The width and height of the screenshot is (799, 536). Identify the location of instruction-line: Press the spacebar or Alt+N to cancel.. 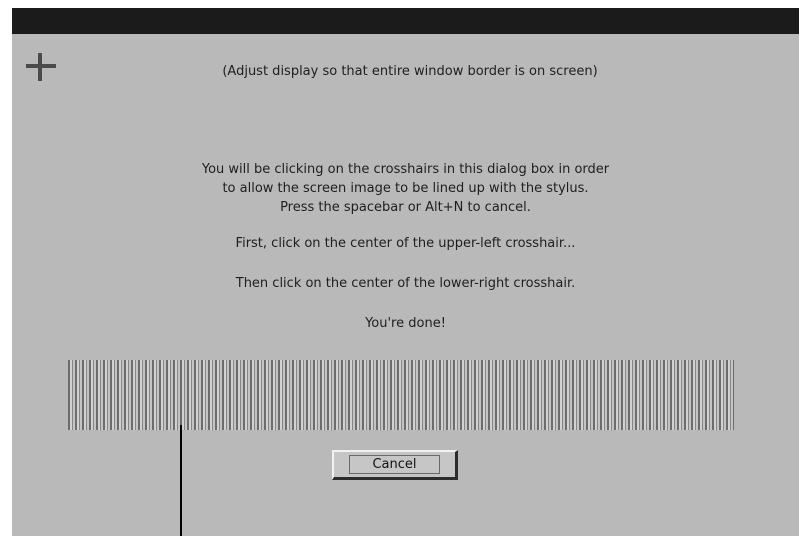
(405, 207).